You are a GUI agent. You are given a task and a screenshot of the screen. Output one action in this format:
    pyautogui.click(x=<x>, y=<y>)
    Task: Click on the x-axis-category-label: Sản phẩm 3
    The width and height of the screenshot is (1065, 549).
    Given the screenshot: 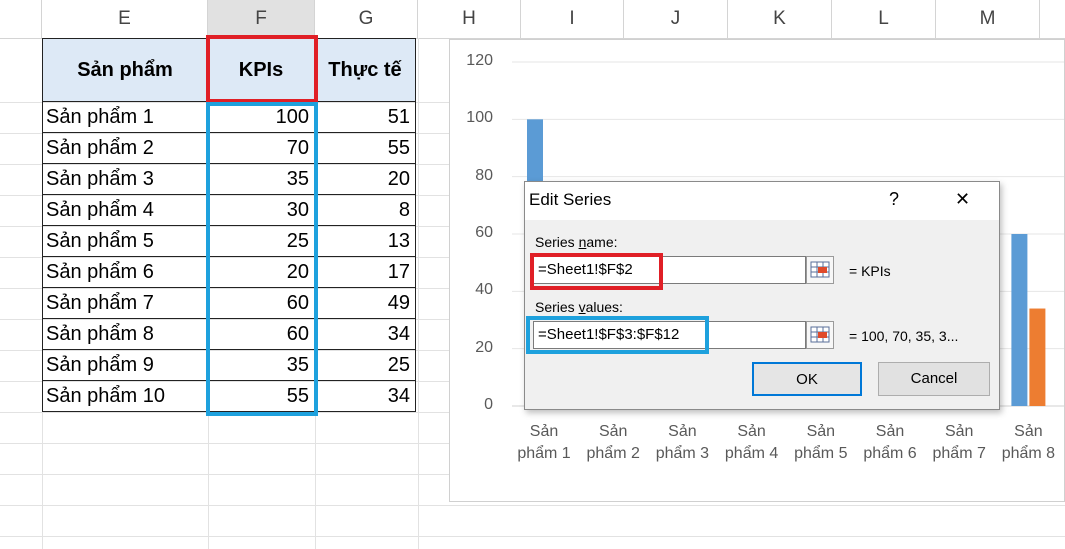 What is the action you would take?
    pyautogui.click(x=682, y=443)
    